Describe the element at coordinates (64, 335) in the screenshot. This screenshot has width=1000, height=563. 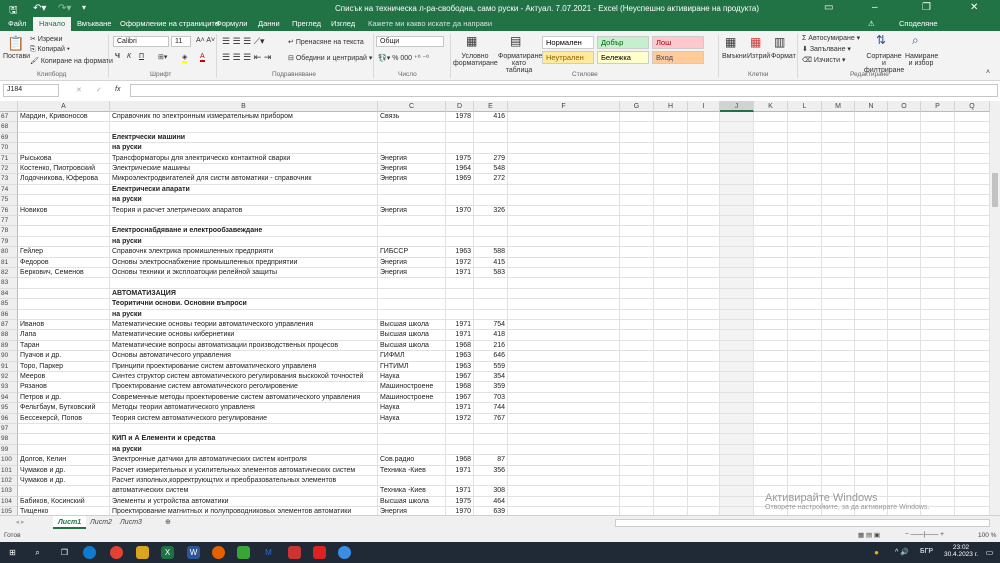
I see `cell-A88: Лапа` at that location.